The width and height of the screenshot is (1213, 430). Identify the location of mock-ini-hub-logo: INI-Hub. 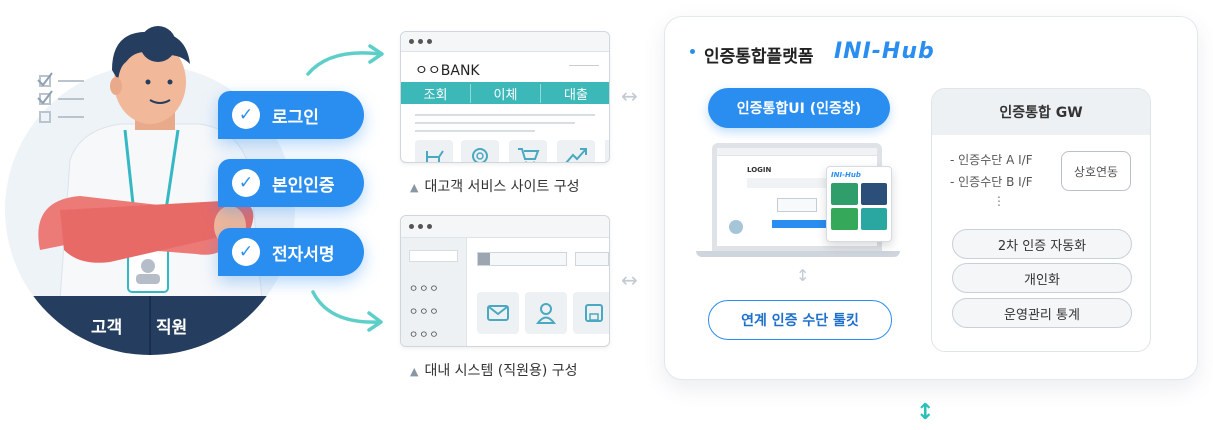
(846, 175).